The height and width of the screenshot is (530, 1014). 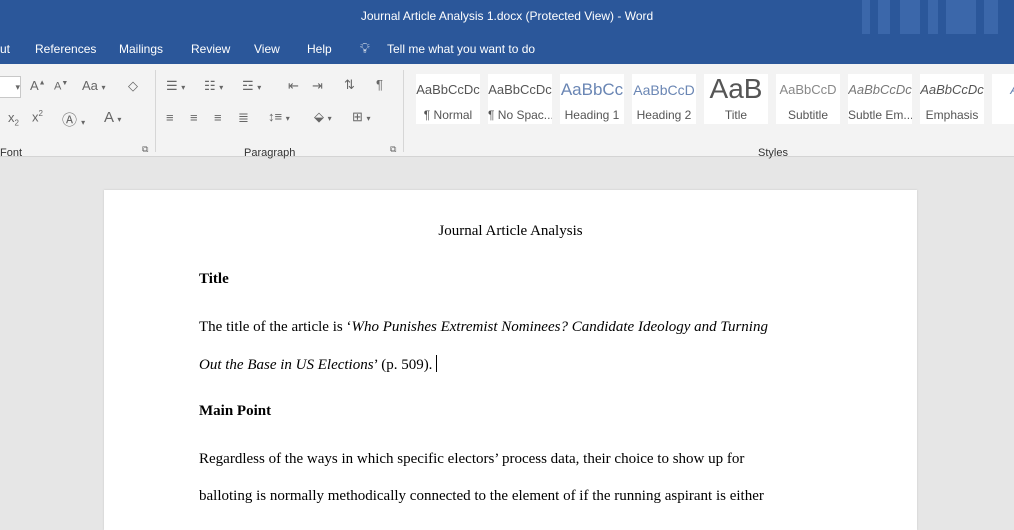 What do you see at coordinates (293, 86) in the screenshot?
I see `decrease-indent-icon: ⇤` at bounding box center [293, 86].